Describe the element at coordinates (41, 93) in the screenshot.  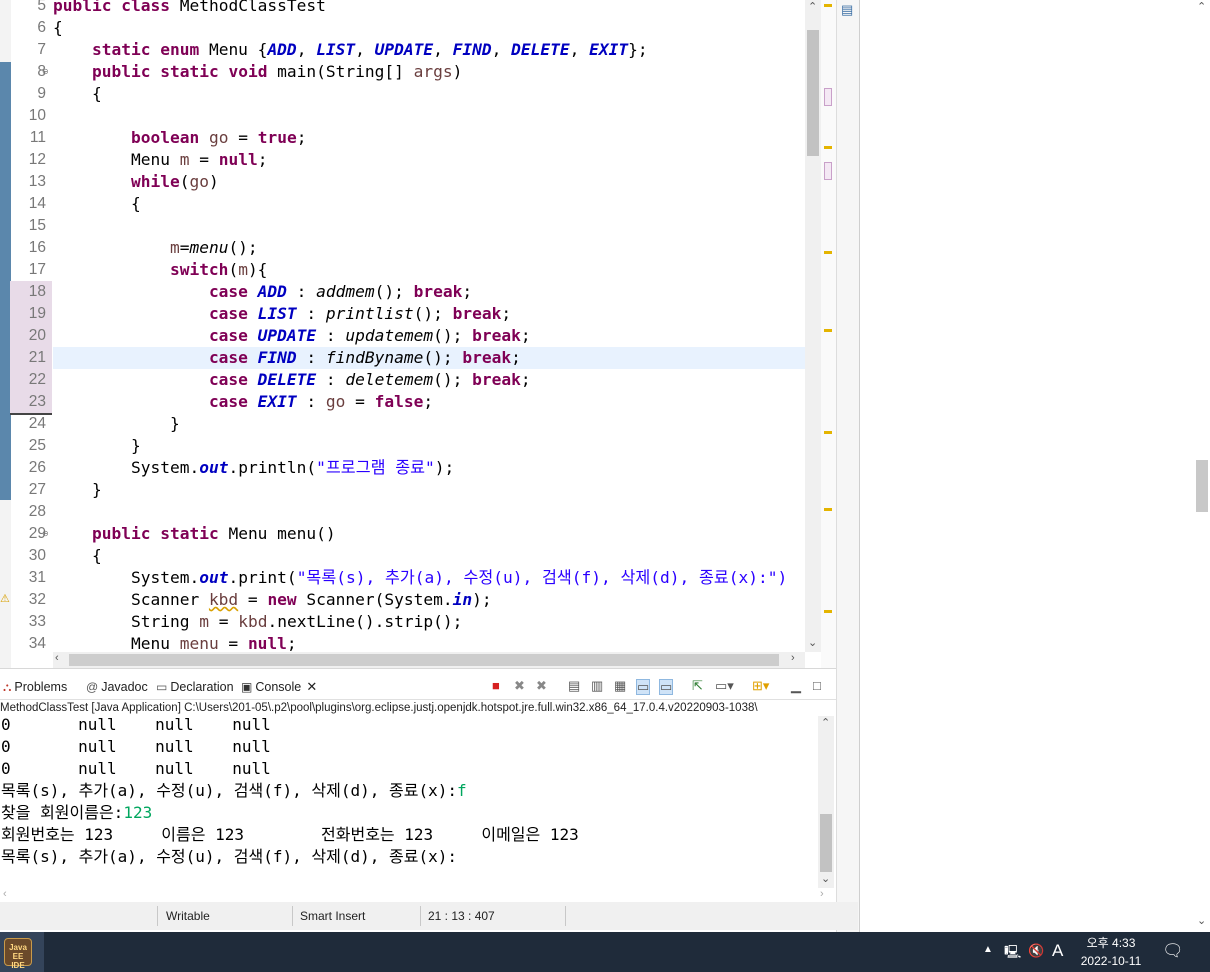
I see `line-number: 9` at that location.